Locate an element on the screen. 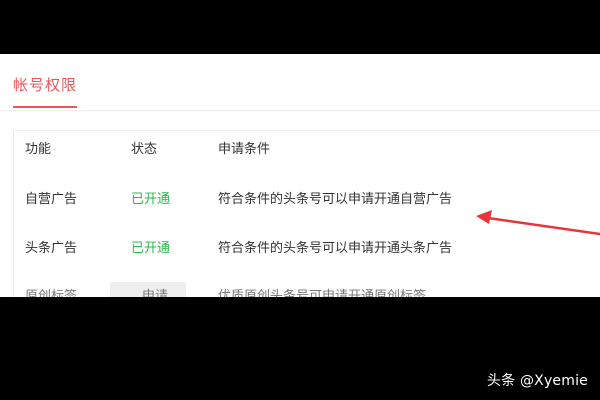  active-tab-indicator is located at coordinates (45, 107).